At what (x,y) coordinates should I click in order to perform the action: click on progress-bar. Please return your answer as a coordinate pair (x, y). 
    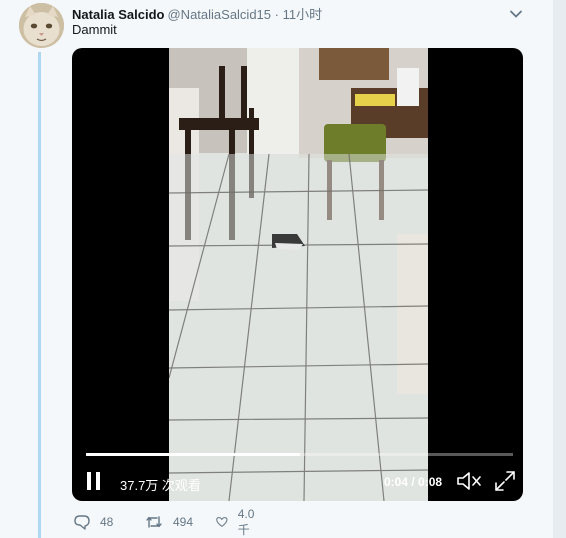
    Looking at the image, I should click on (299, 454).